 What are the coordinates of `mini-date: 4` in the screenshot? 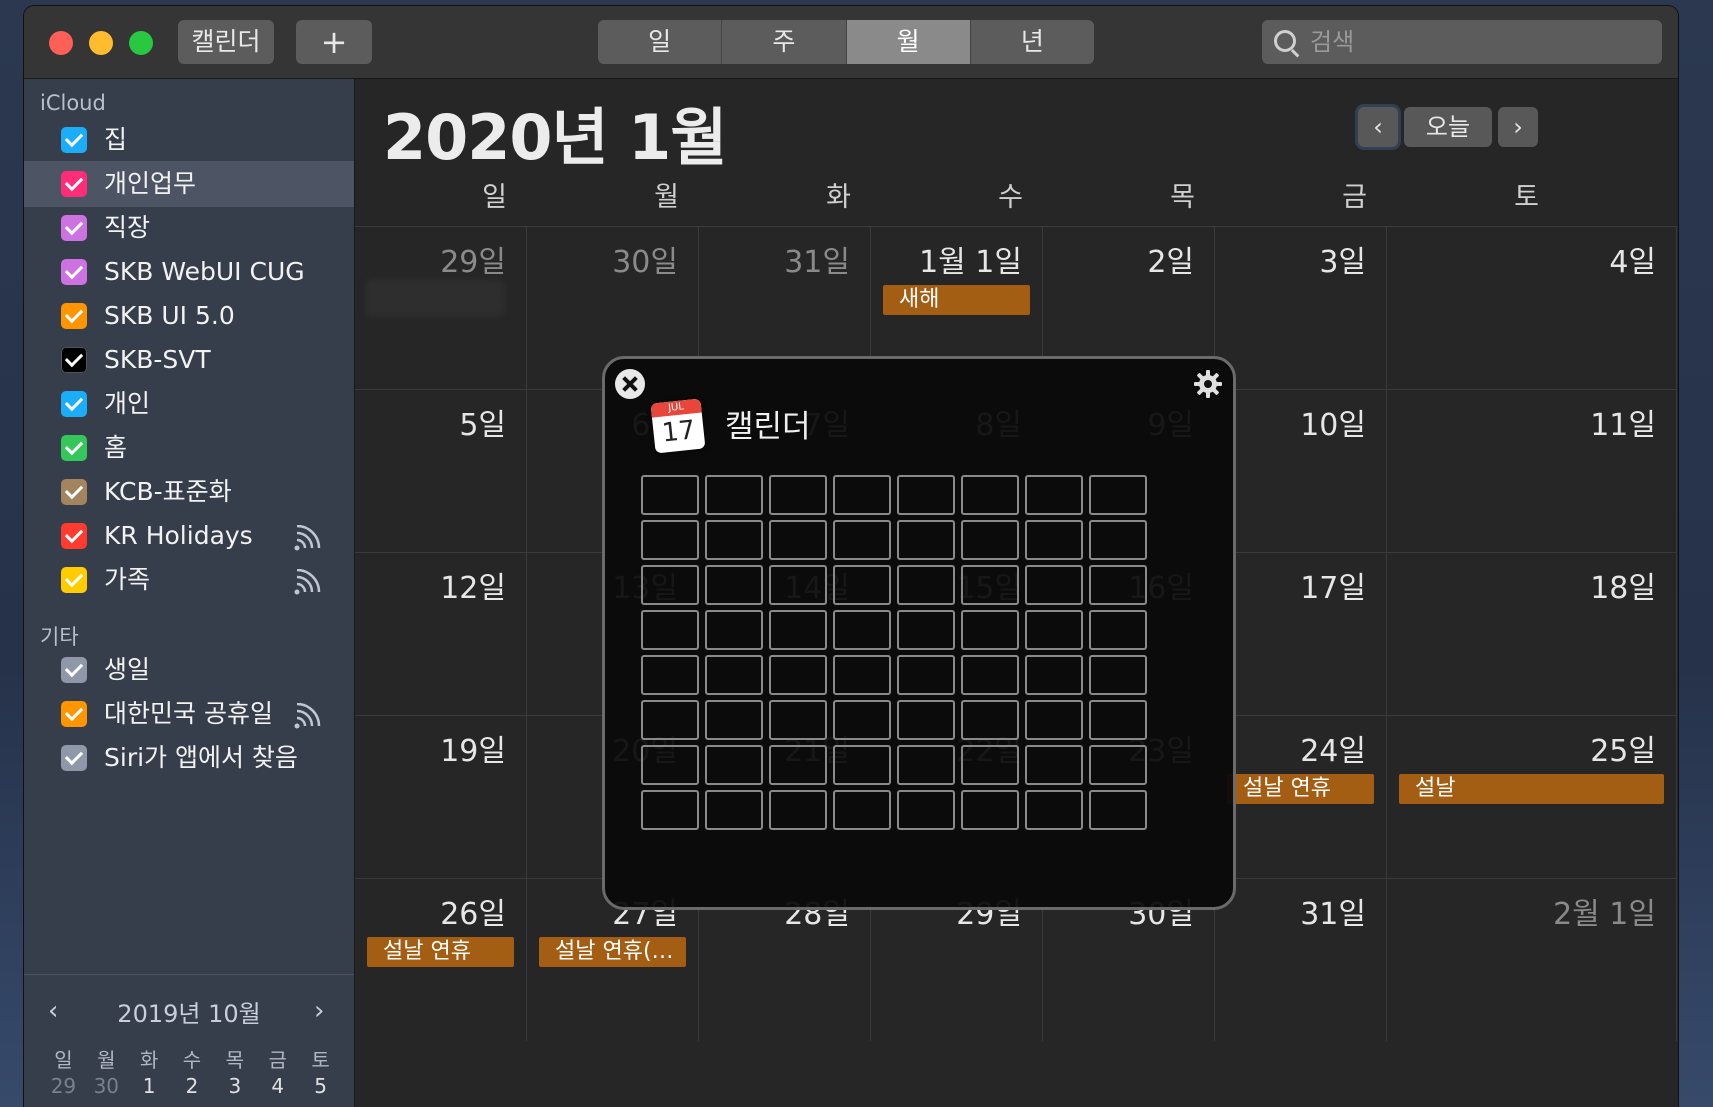 It's located at (277, 1086).